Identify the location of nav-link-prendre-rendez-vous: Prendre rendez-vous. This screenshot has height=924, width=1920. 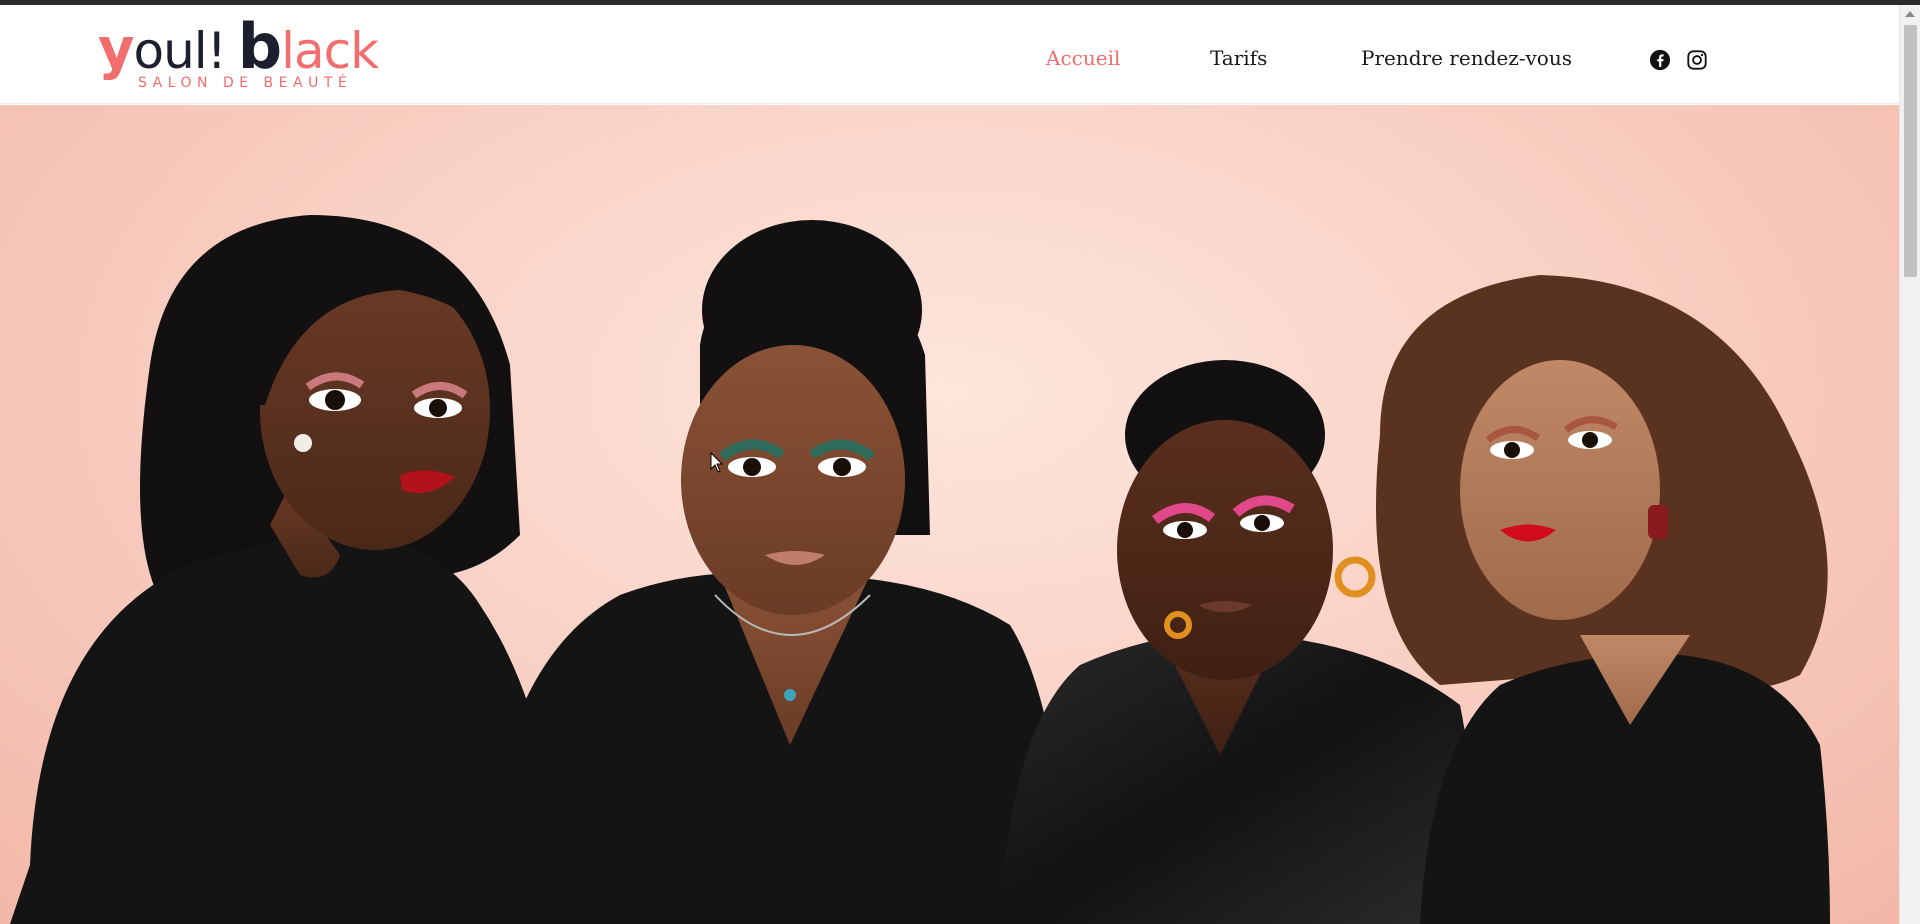
(1466, 58).